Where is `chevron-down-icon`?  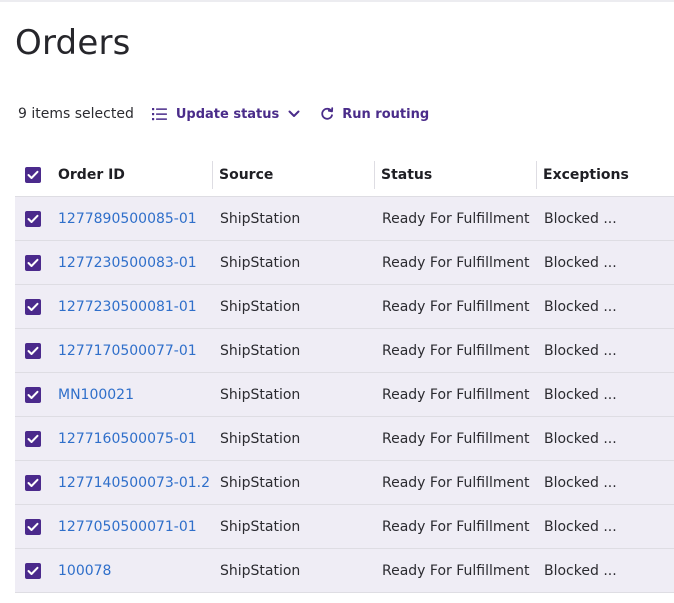 chevron-down-icon is located at coordinates (294, 114).